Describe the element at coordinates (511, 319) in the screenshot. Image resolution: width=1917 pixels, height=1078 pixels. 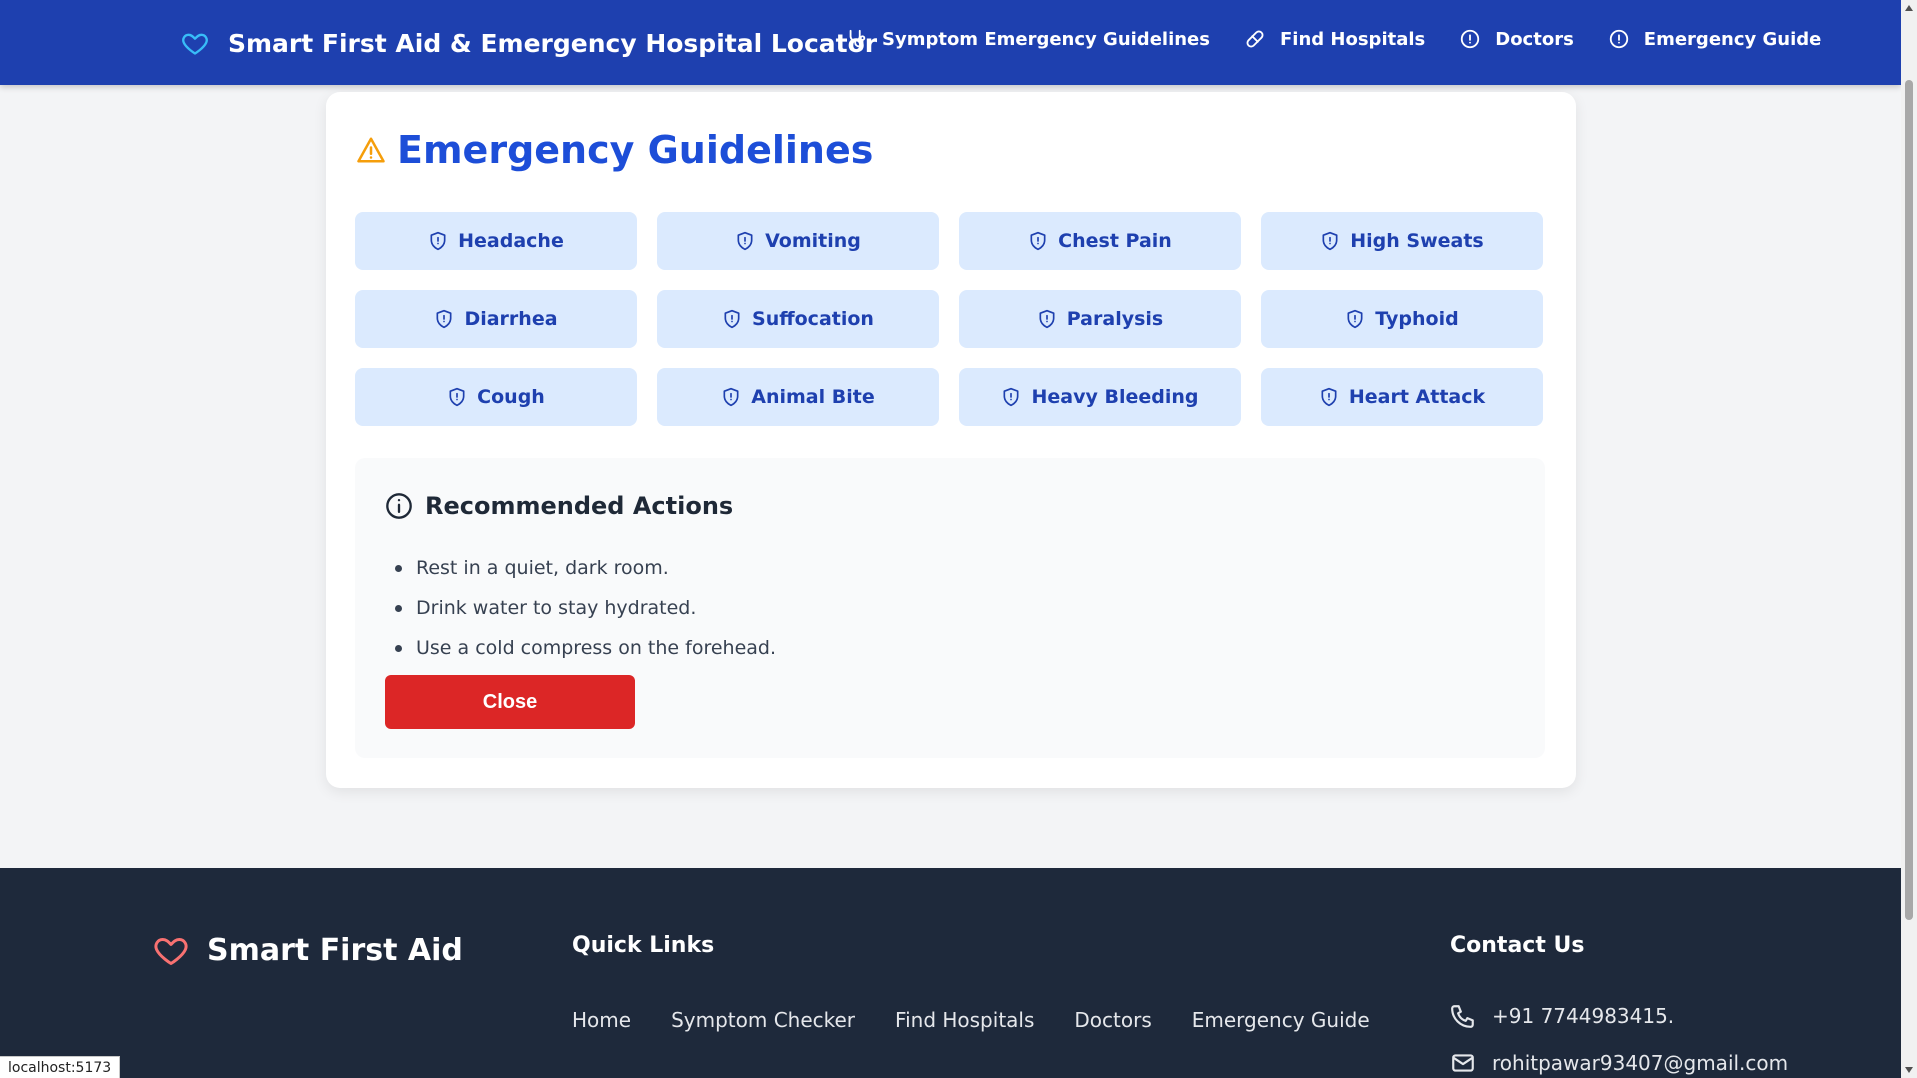
I see `symptom-label: Diarrhea` at that location.